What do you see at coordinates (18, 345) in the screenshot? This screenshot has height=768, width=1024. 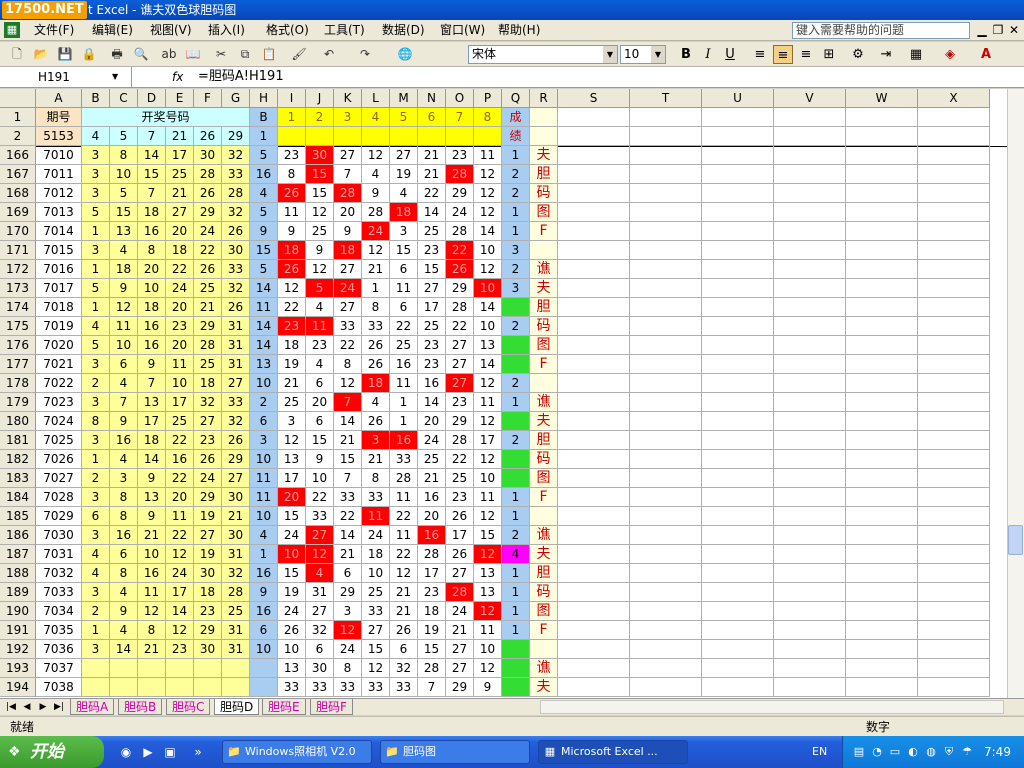 I see `row-header: 176` at bounding box center [18, 345].